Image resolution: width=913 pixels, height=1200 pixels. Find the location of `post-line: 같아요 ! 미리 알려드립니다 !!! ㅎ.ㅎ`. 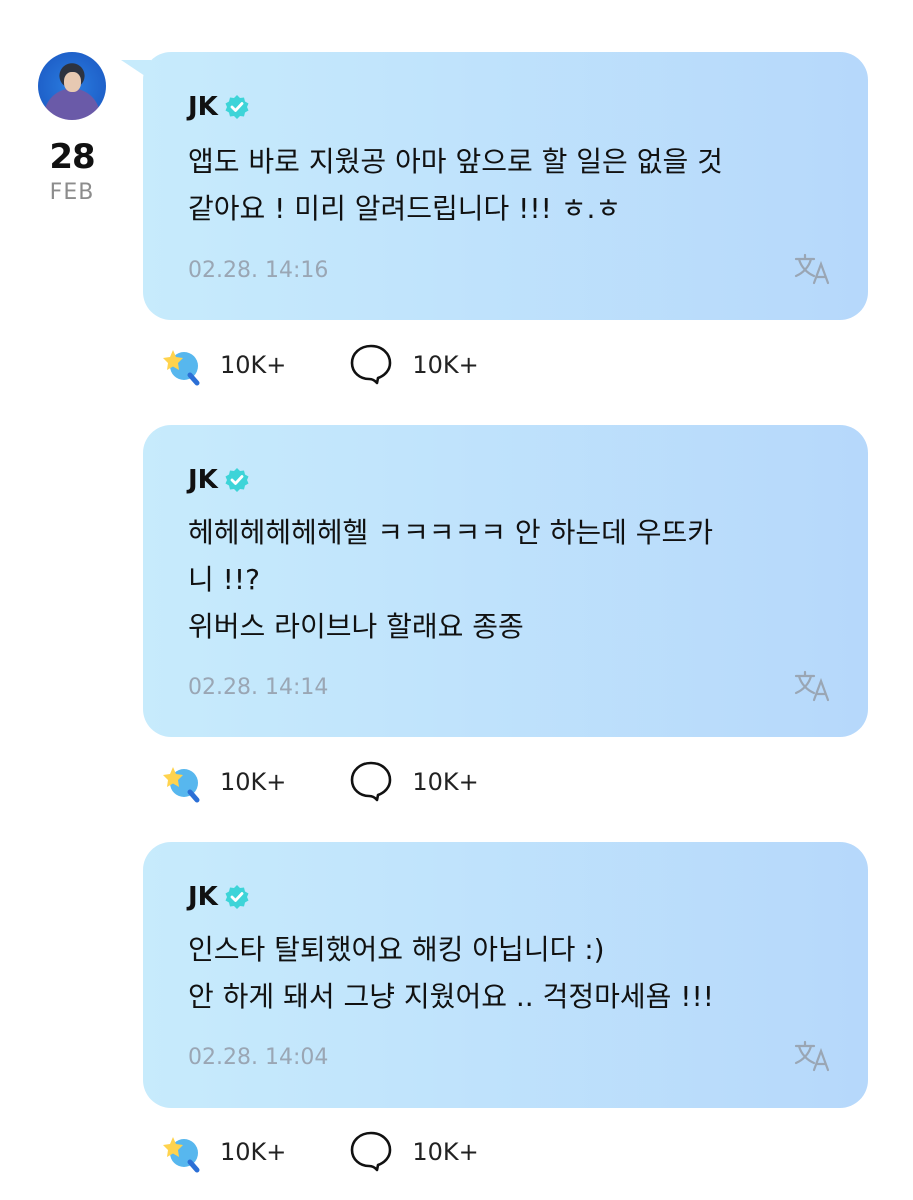

post-line: 같아요 ! 미리 알려드립니다 !!! ㅎ.ㅎ is located at coordinates (405, 208).